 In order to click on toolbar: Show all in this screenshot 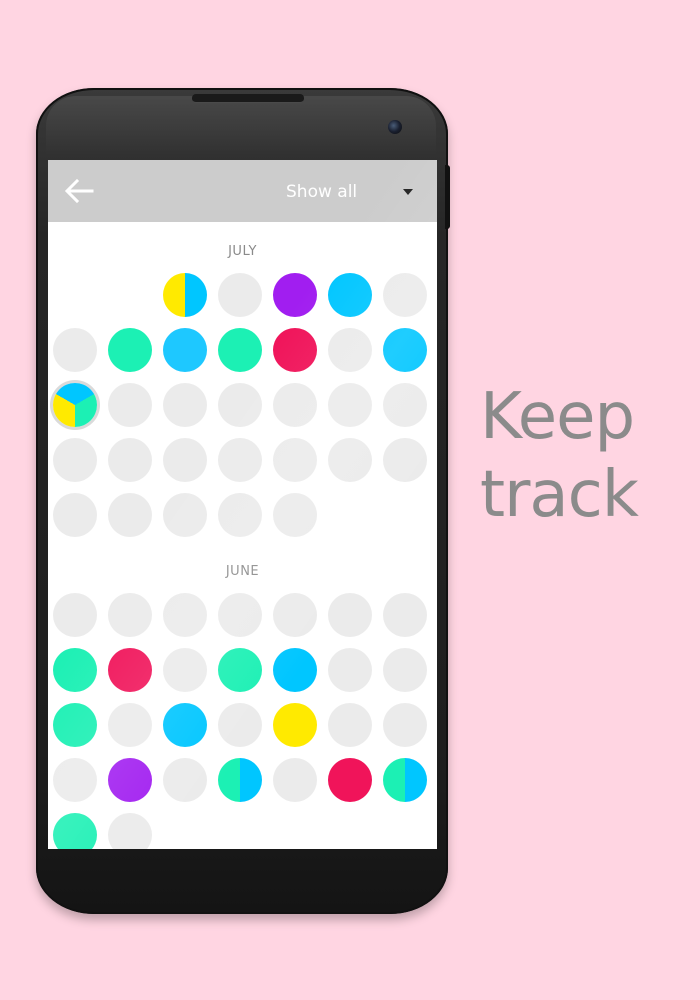, I will do `click(242, 191)`.